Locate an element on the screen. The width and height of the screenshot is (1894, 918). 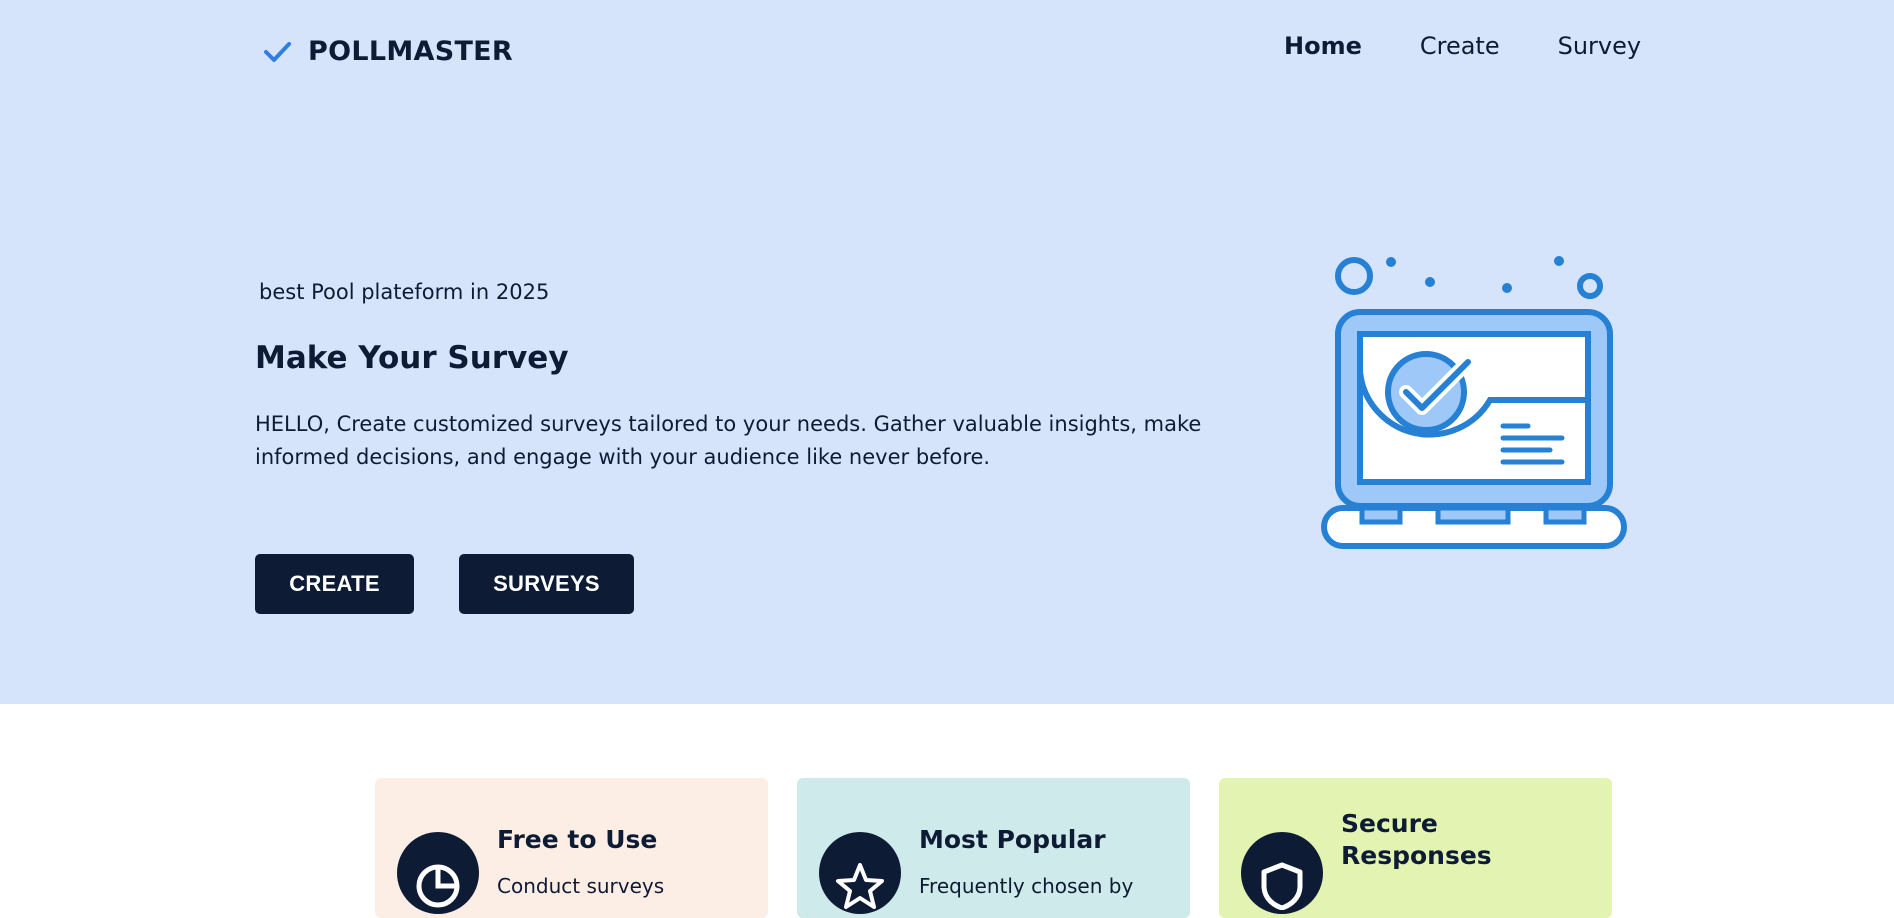
pie-chart-icon is located at coordinates (438, 886).